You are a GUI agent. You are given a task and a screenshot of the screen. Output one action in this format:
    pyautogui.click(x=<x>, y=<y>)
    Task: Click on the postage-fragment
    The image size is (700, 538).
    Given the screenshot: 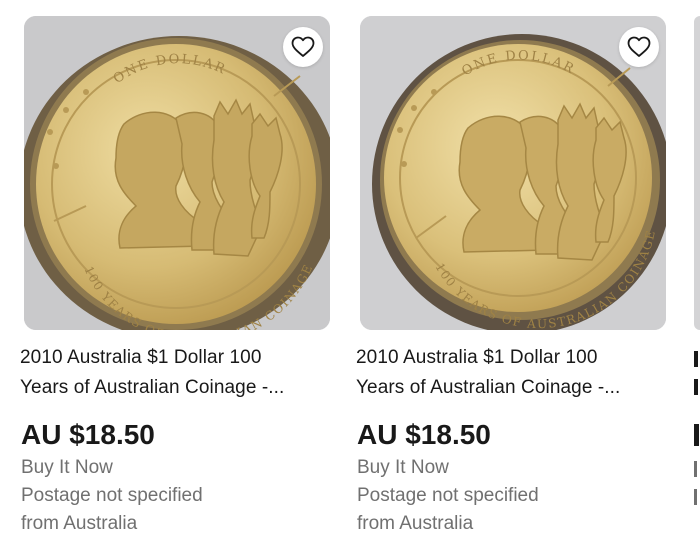 What is the action you would take?
    pyautogui.click(x=695, y=497)
    